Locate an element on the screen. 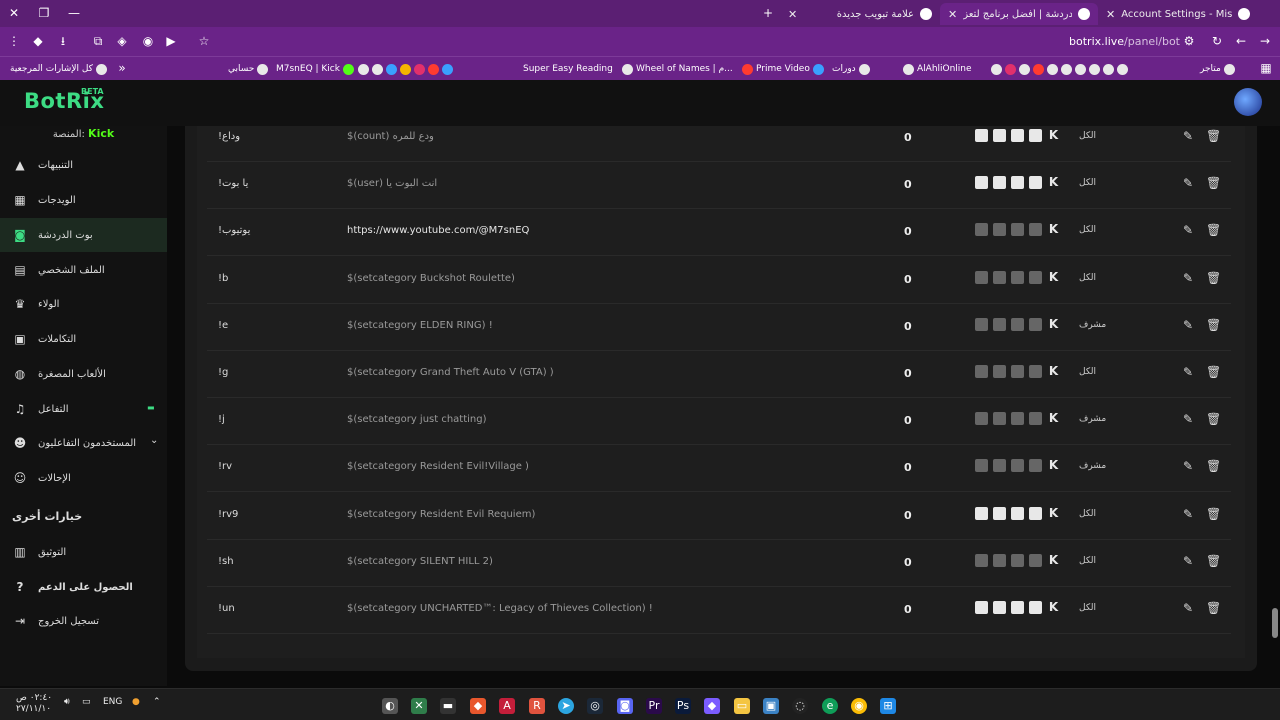 This screenshot has width=1280, height=720. site-settings-icon: ⚙ is located at coordinates (1189, 41).